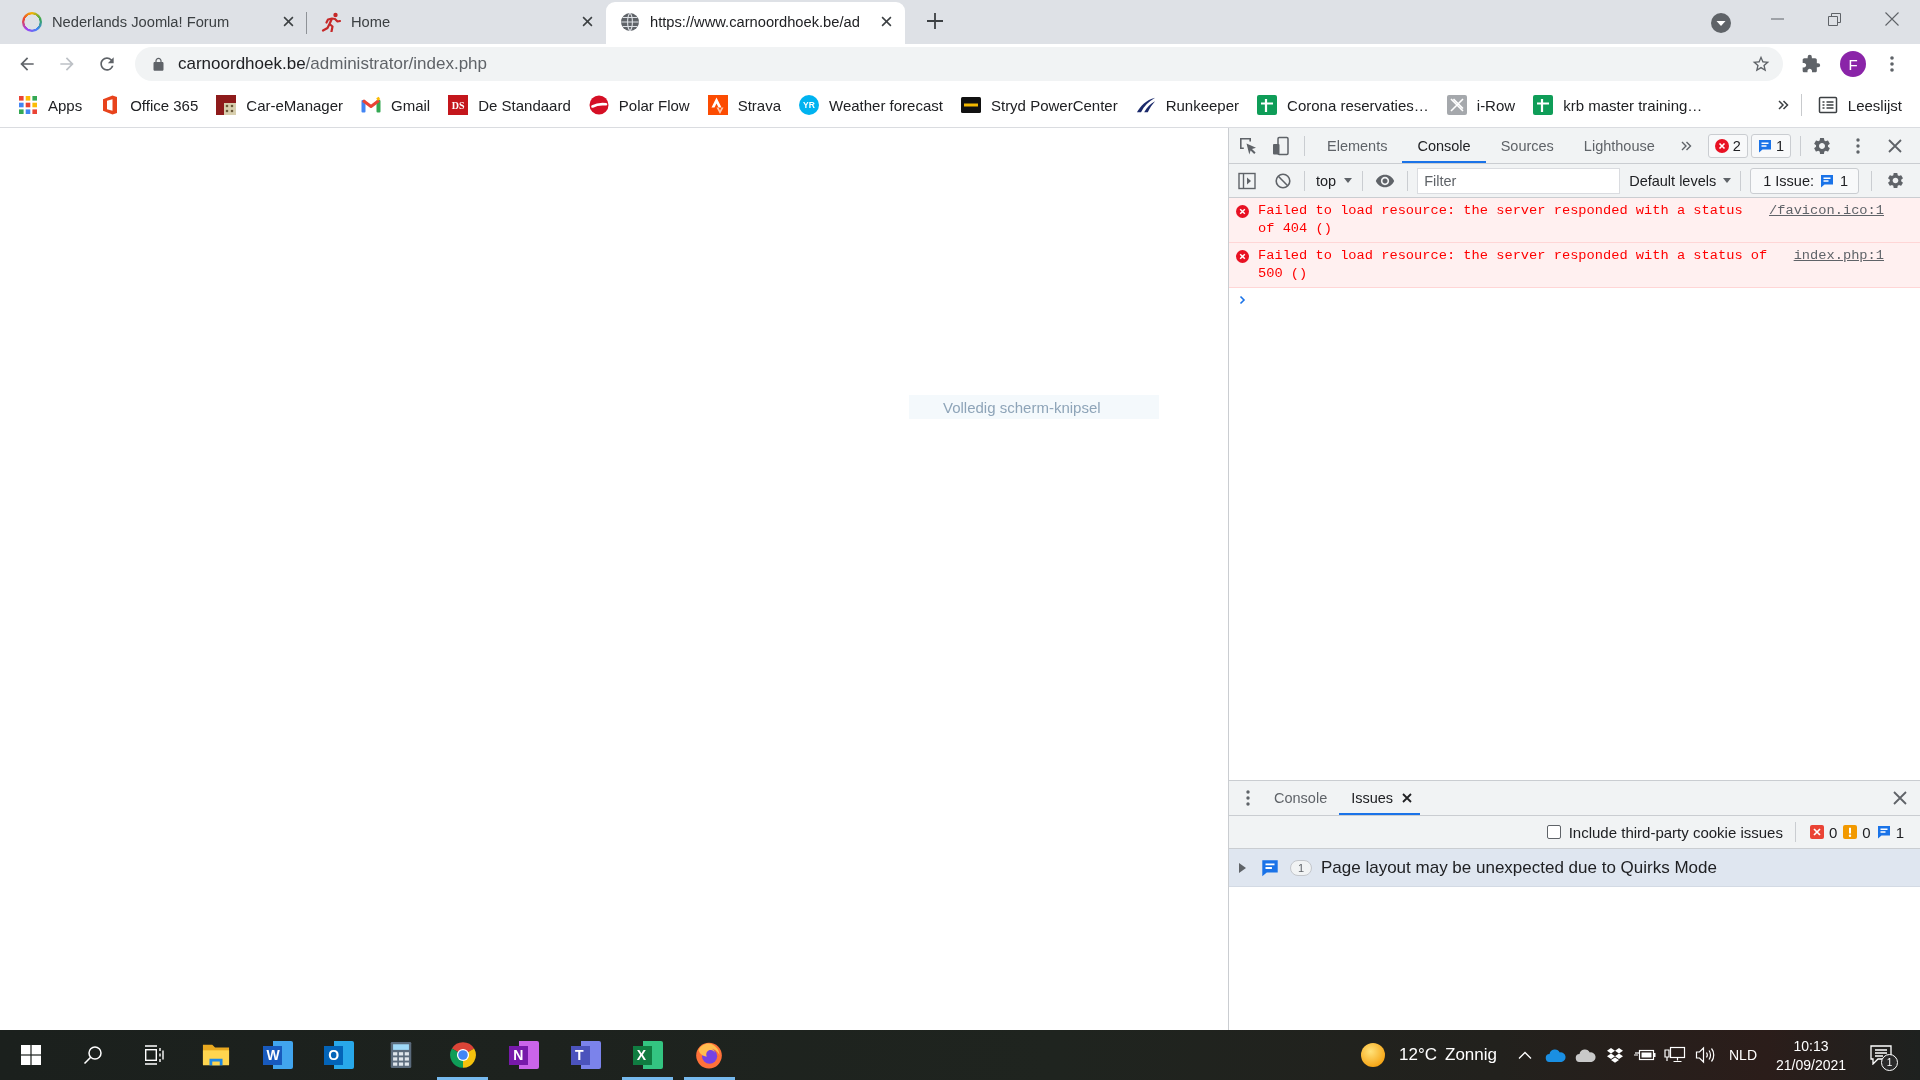 The width and height of the screenshot is (1920, 1080). What do you see at coordinates (647, 1055) in the screenshot?
I see `app-logo: X` at bounding box center [647, 1055].